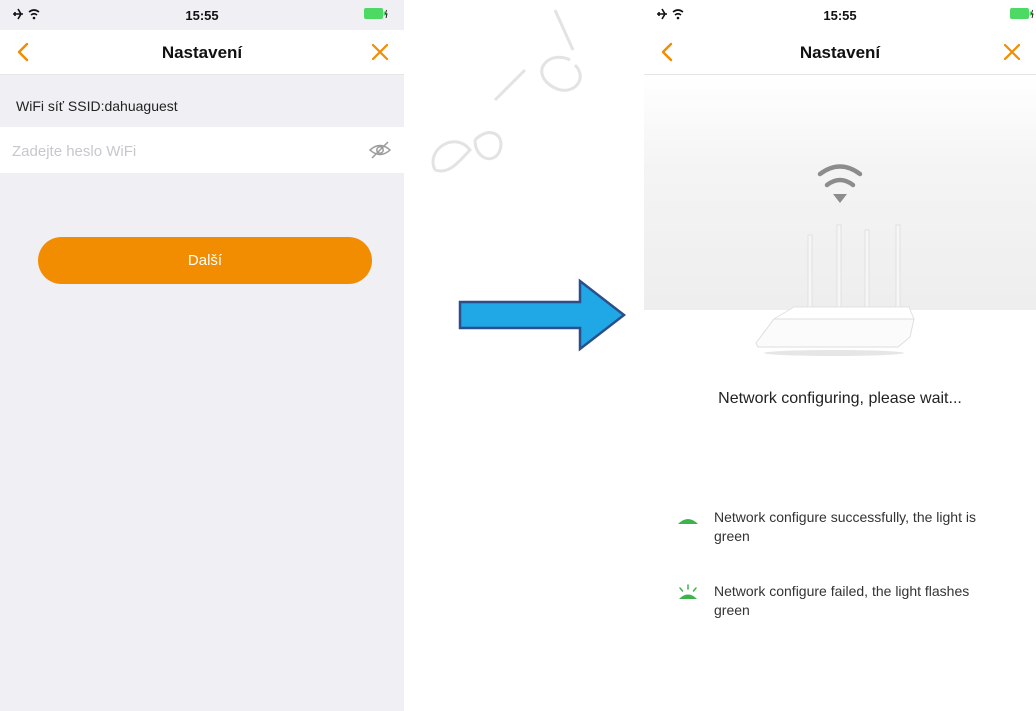  What do you see at coordinates (205, 260) in the screenshot?
I see `next-button: Další` at bounding box center [205, 260].